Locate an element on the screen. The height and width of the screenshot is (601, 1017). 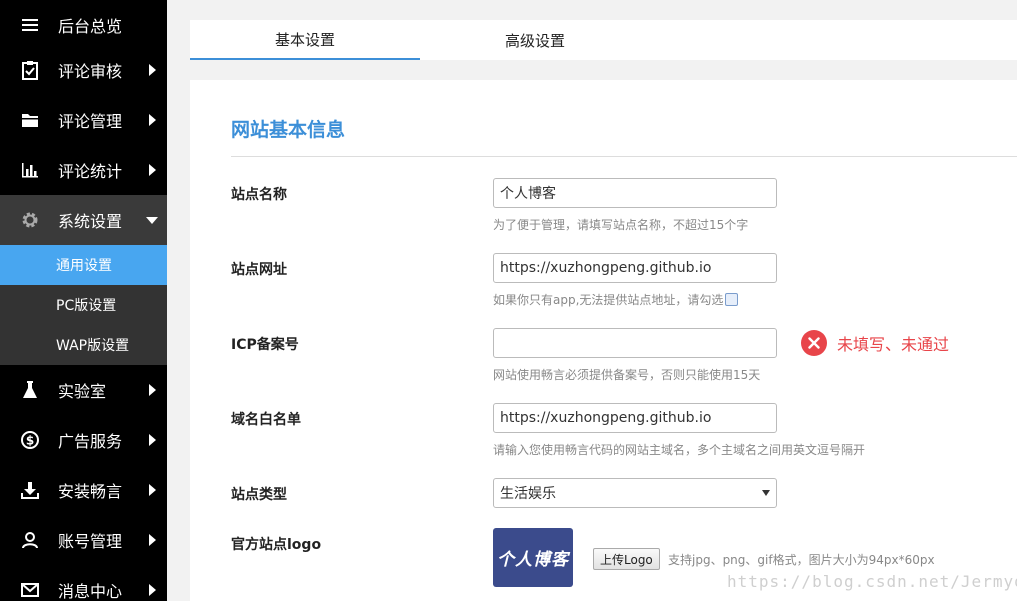
site-logo: 个人博客 is located at coordinates (533, 557).